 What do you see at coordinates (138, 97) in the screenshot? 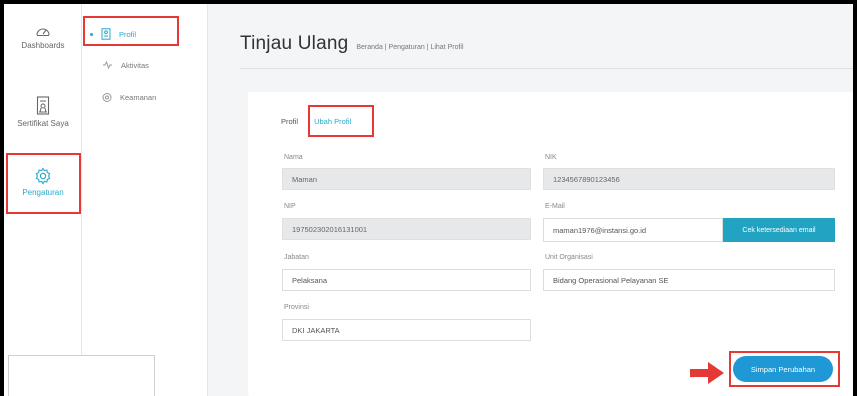
I see `submenu-label-keamanan: Keamanan` at bounding box center [138, 97].